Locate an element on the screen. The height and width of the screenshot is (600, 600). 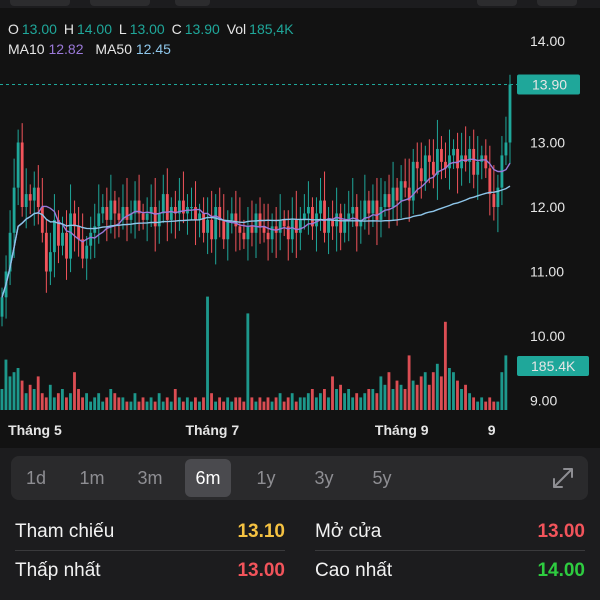
stat-open: Mở cửa 13.00 is located at coordinates (450, 532).